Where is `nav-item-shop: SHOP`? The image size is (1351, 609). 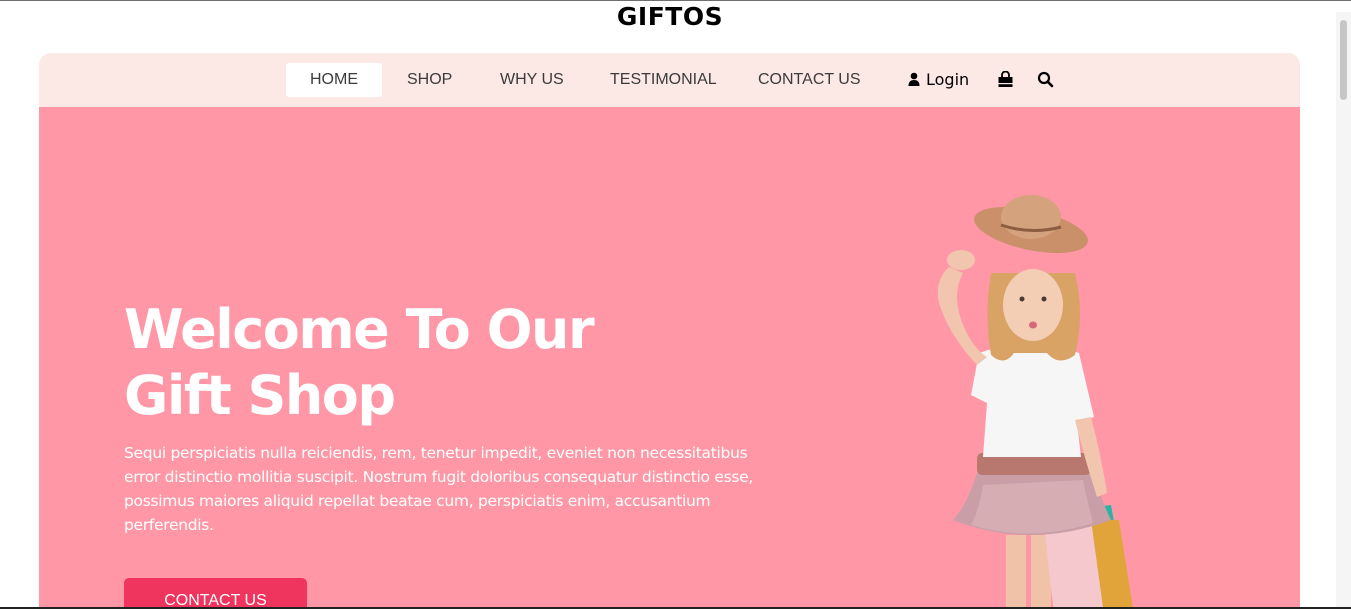
nav-item-shop: SHOP is located at coordinates (429, 80).